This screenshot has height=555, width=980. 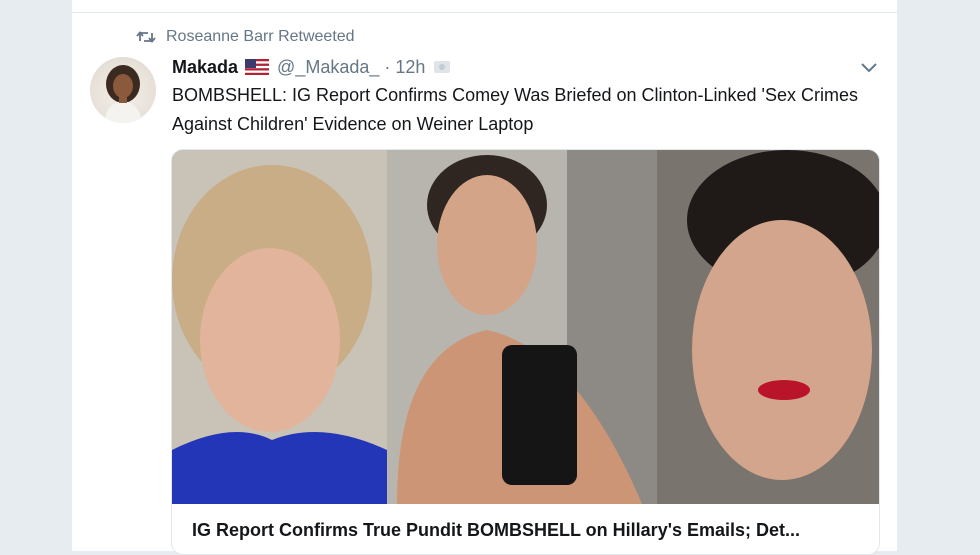 What do you see at coordinates (205, 67) in the screenshot?
I see `author-name: Makada` at bounding box center [205, 67].